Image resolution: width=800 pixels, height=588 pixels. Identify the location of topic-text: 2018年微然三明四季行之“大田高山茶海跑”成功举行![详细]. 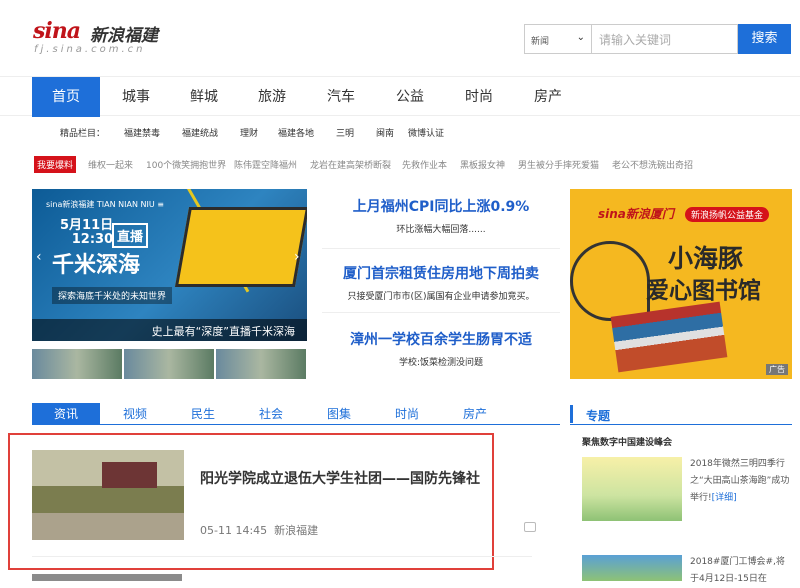
(740, 481).